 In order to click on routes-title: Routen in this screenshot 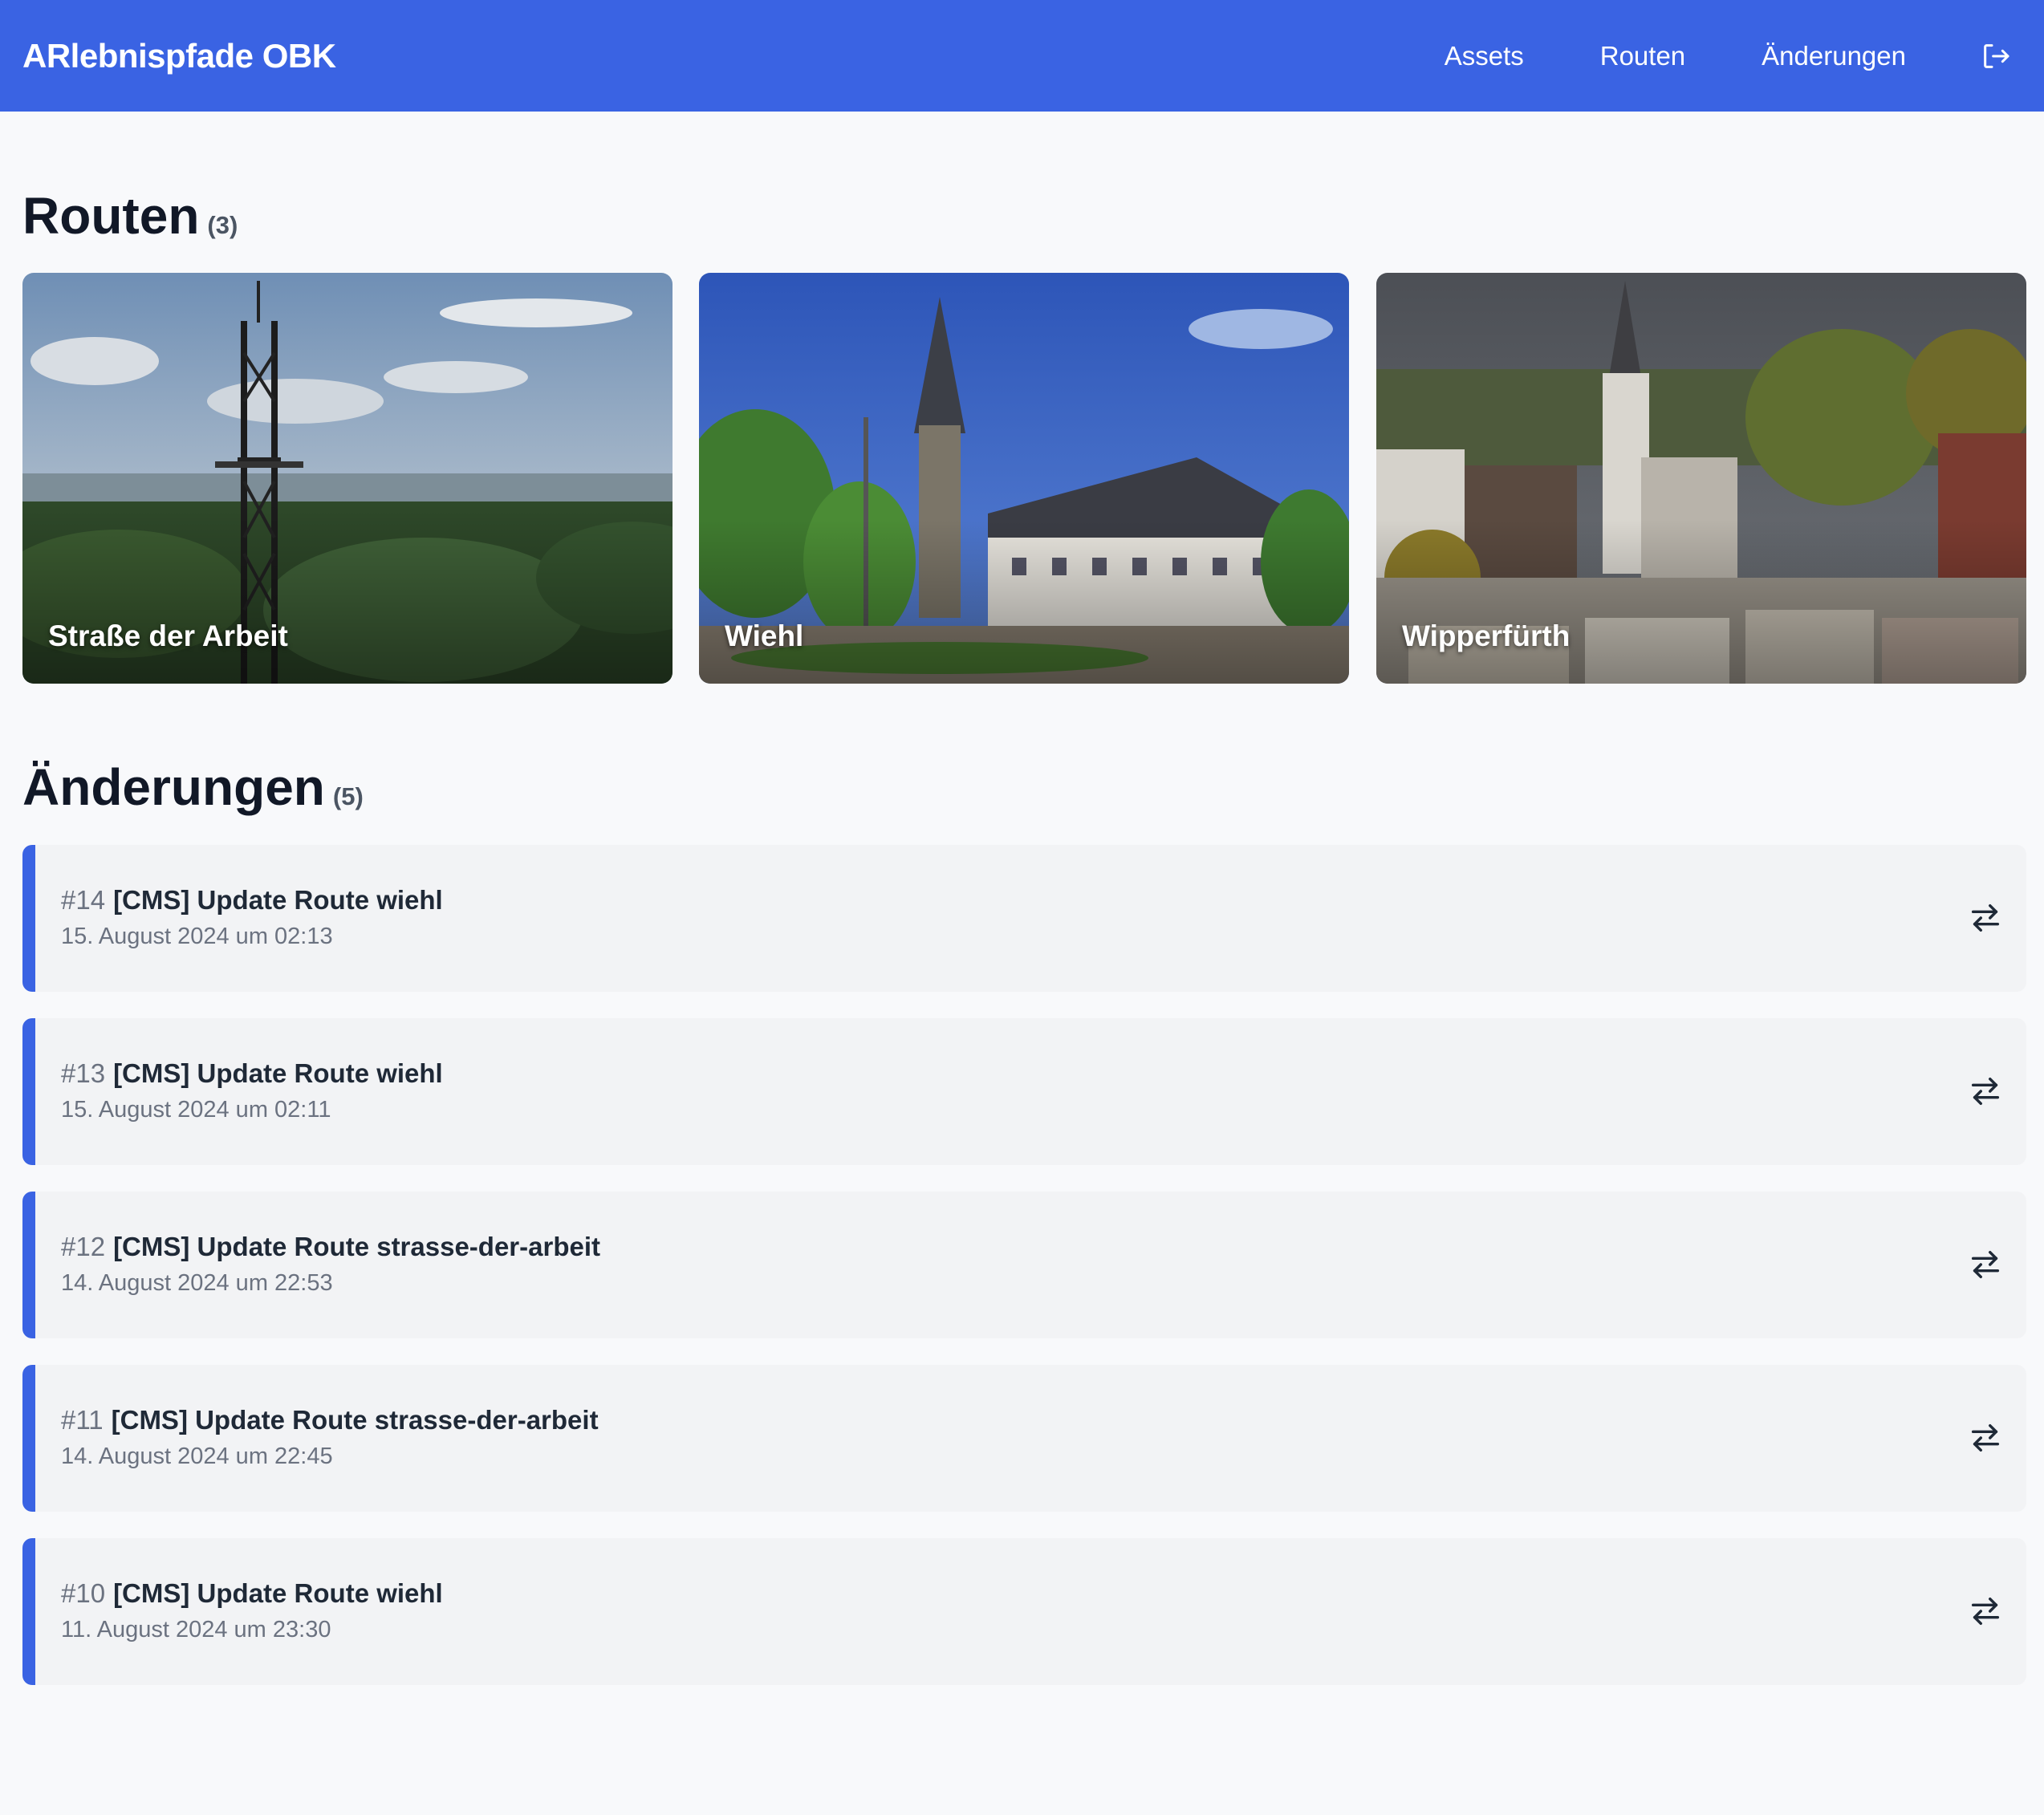, I will do `click(111, 216)`.